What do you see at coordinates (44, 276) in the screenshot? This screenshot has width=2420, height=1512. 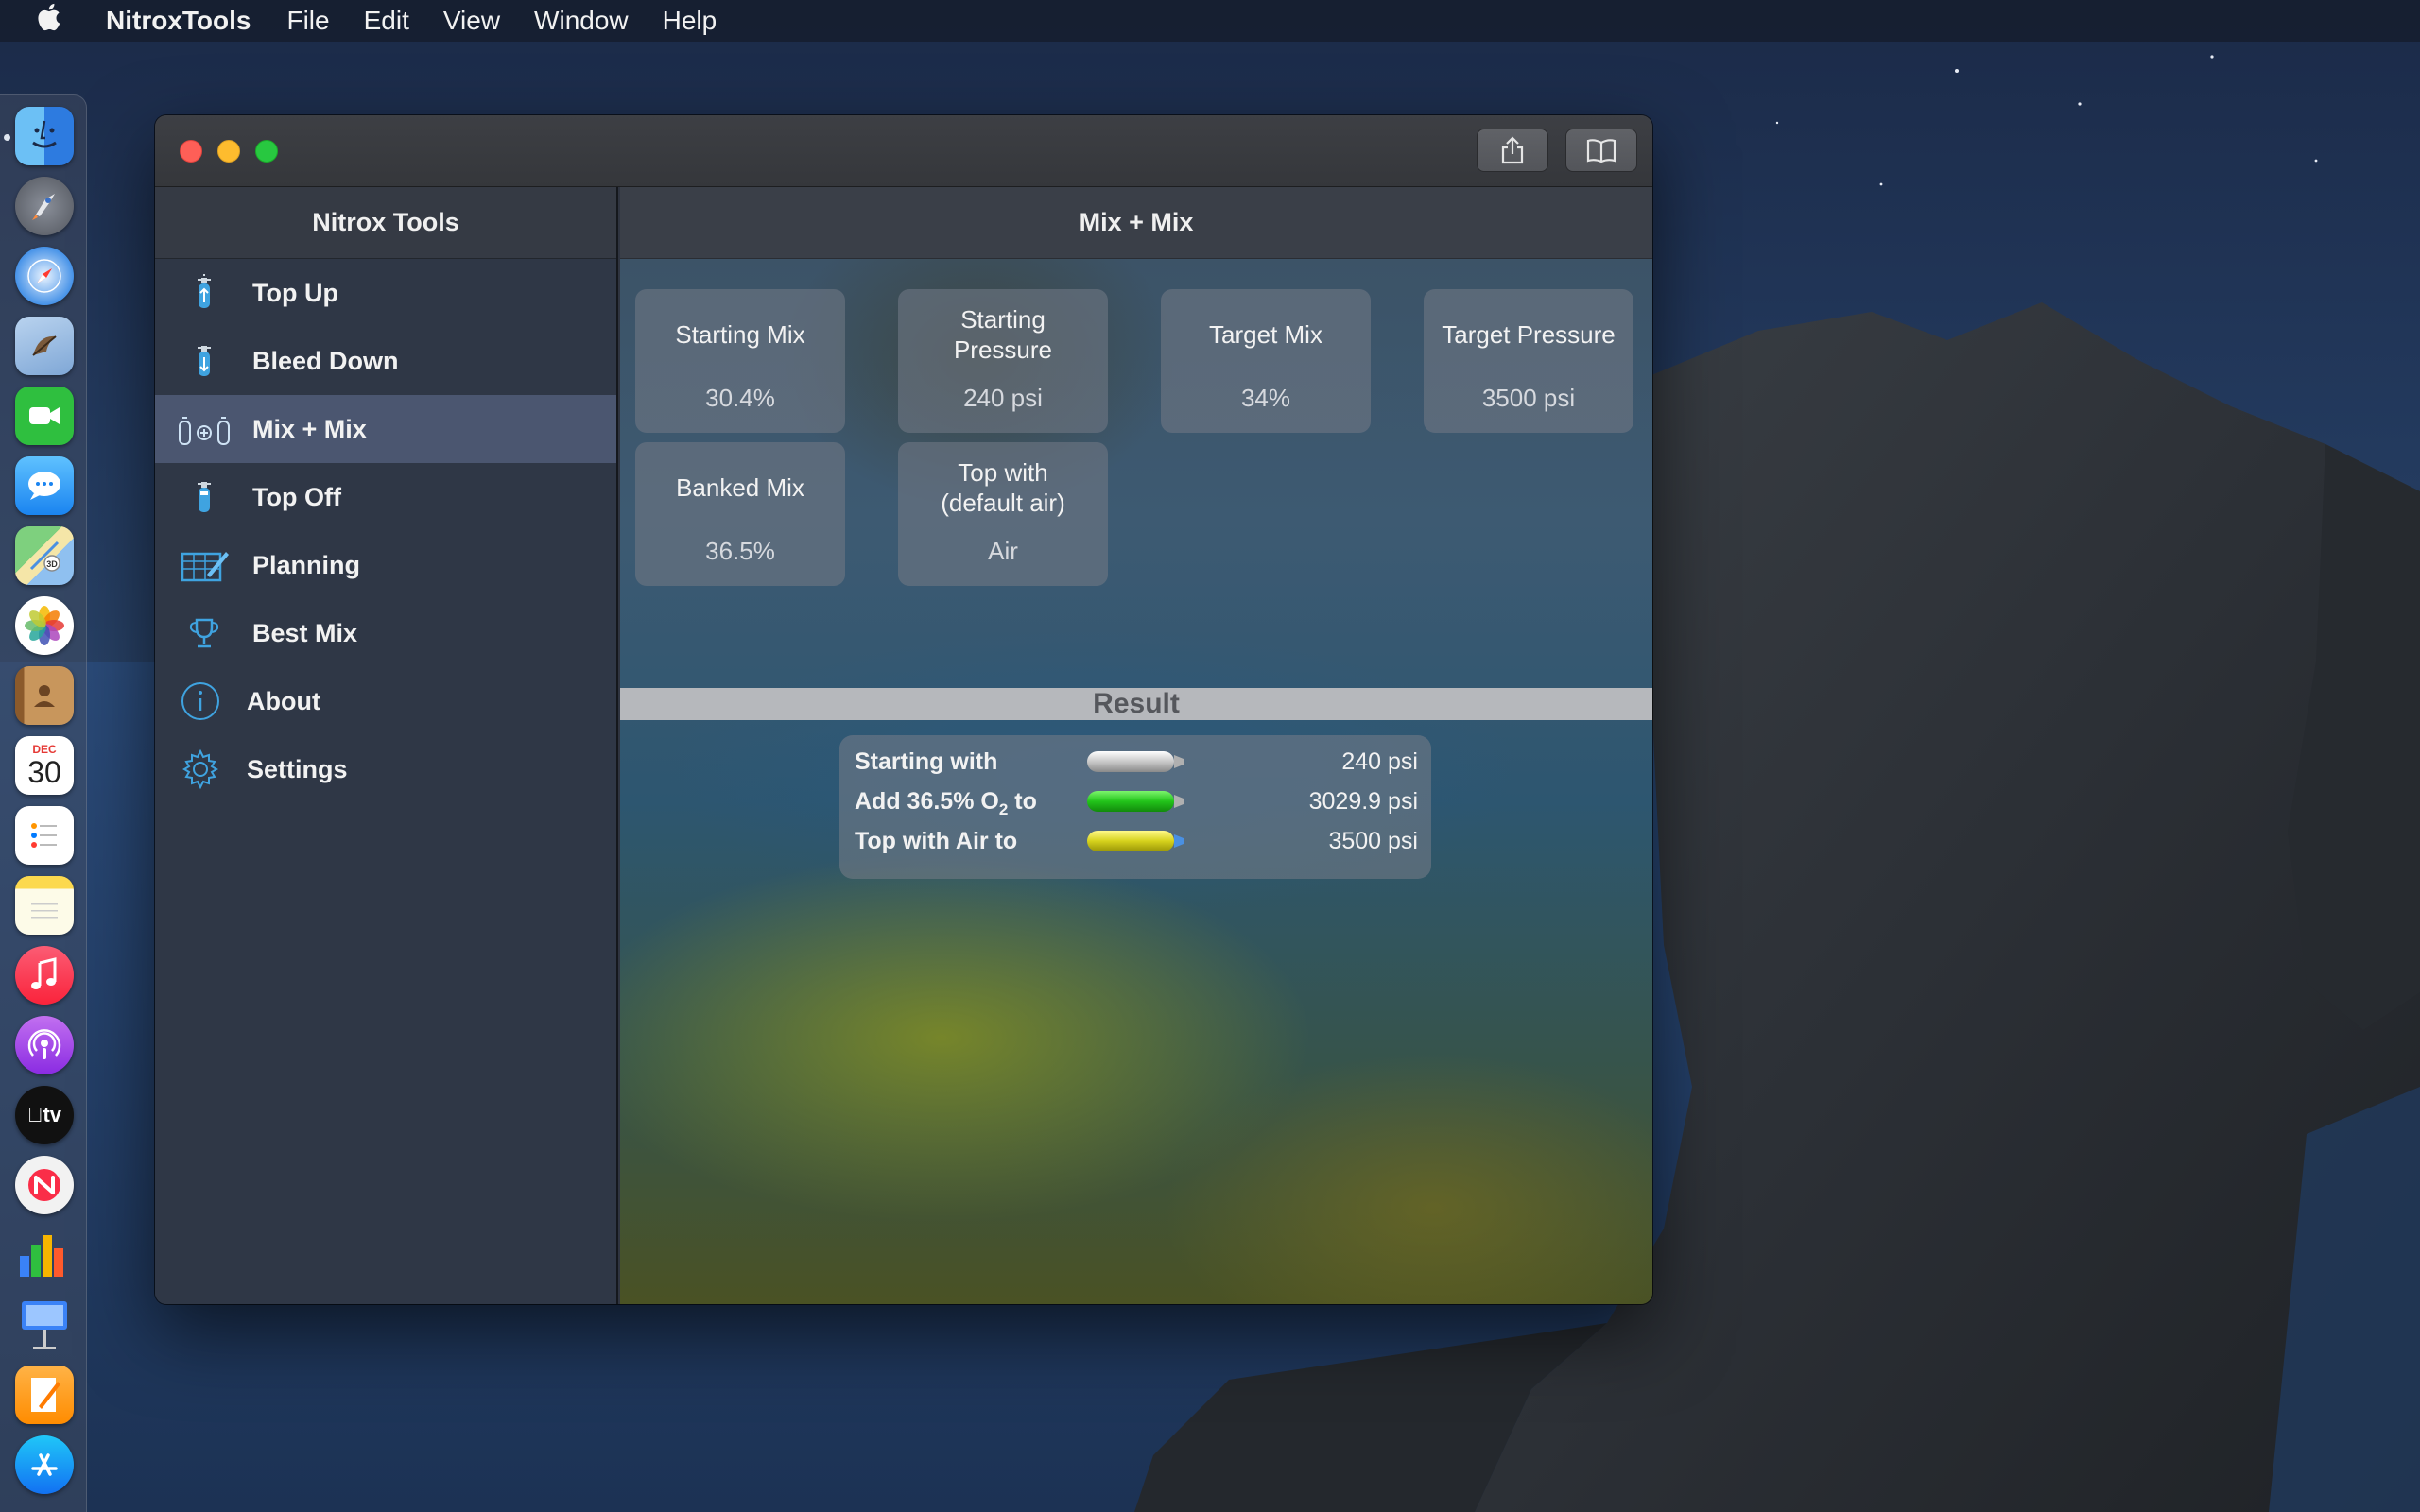 I see `safari-icon` at bounding box center [44, 276].